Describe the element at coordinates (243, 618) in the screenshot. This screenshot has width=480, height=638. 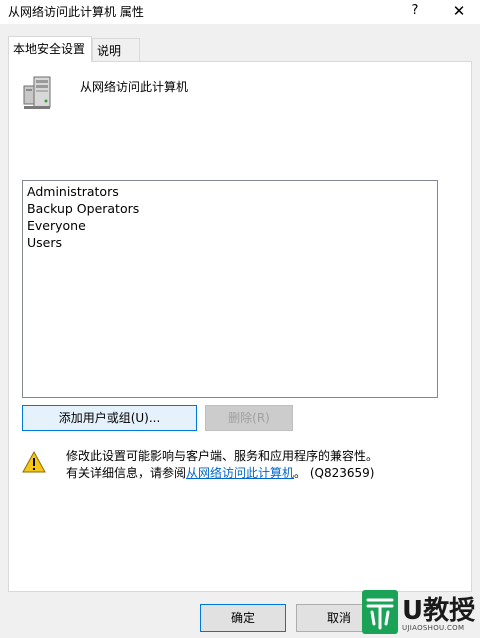
I see `ok-button: 确定` at that location.